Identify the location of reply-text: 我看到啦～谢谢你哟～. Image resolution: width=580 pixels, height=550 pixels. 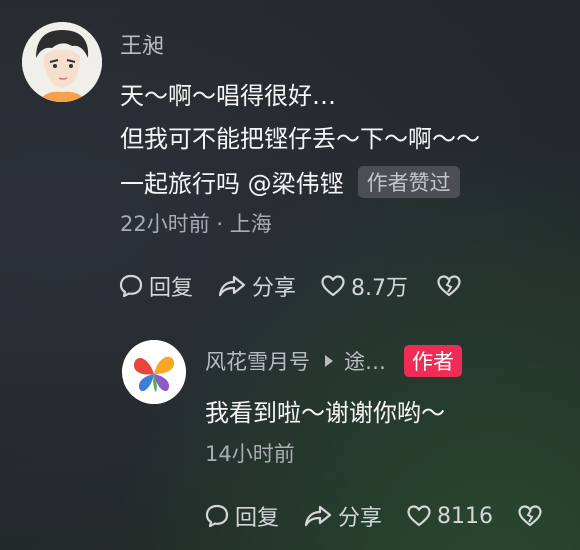
(325, 413).